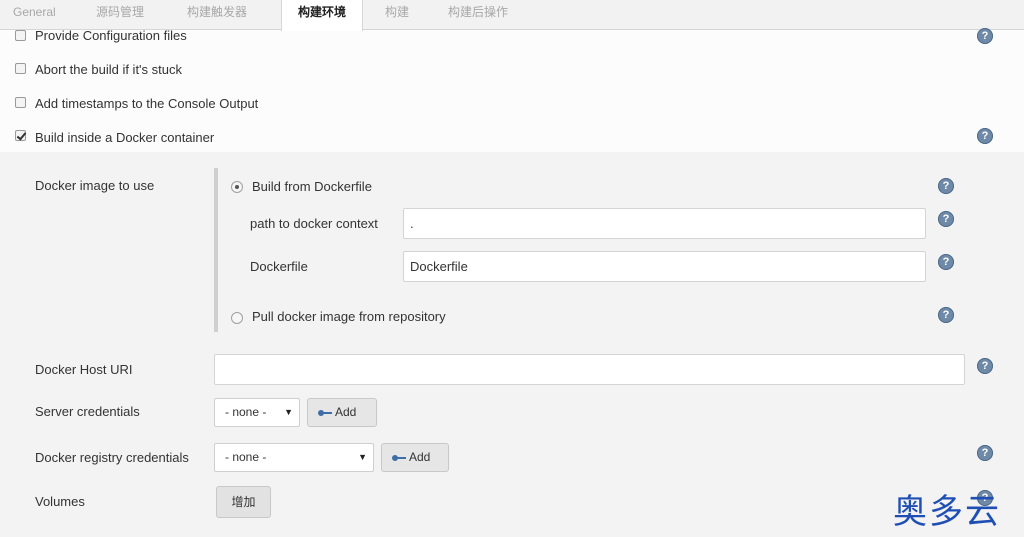  Describe the element at coordinates (60, 501) in the screenshot. I see `volumes-label: Volumes` at that location.